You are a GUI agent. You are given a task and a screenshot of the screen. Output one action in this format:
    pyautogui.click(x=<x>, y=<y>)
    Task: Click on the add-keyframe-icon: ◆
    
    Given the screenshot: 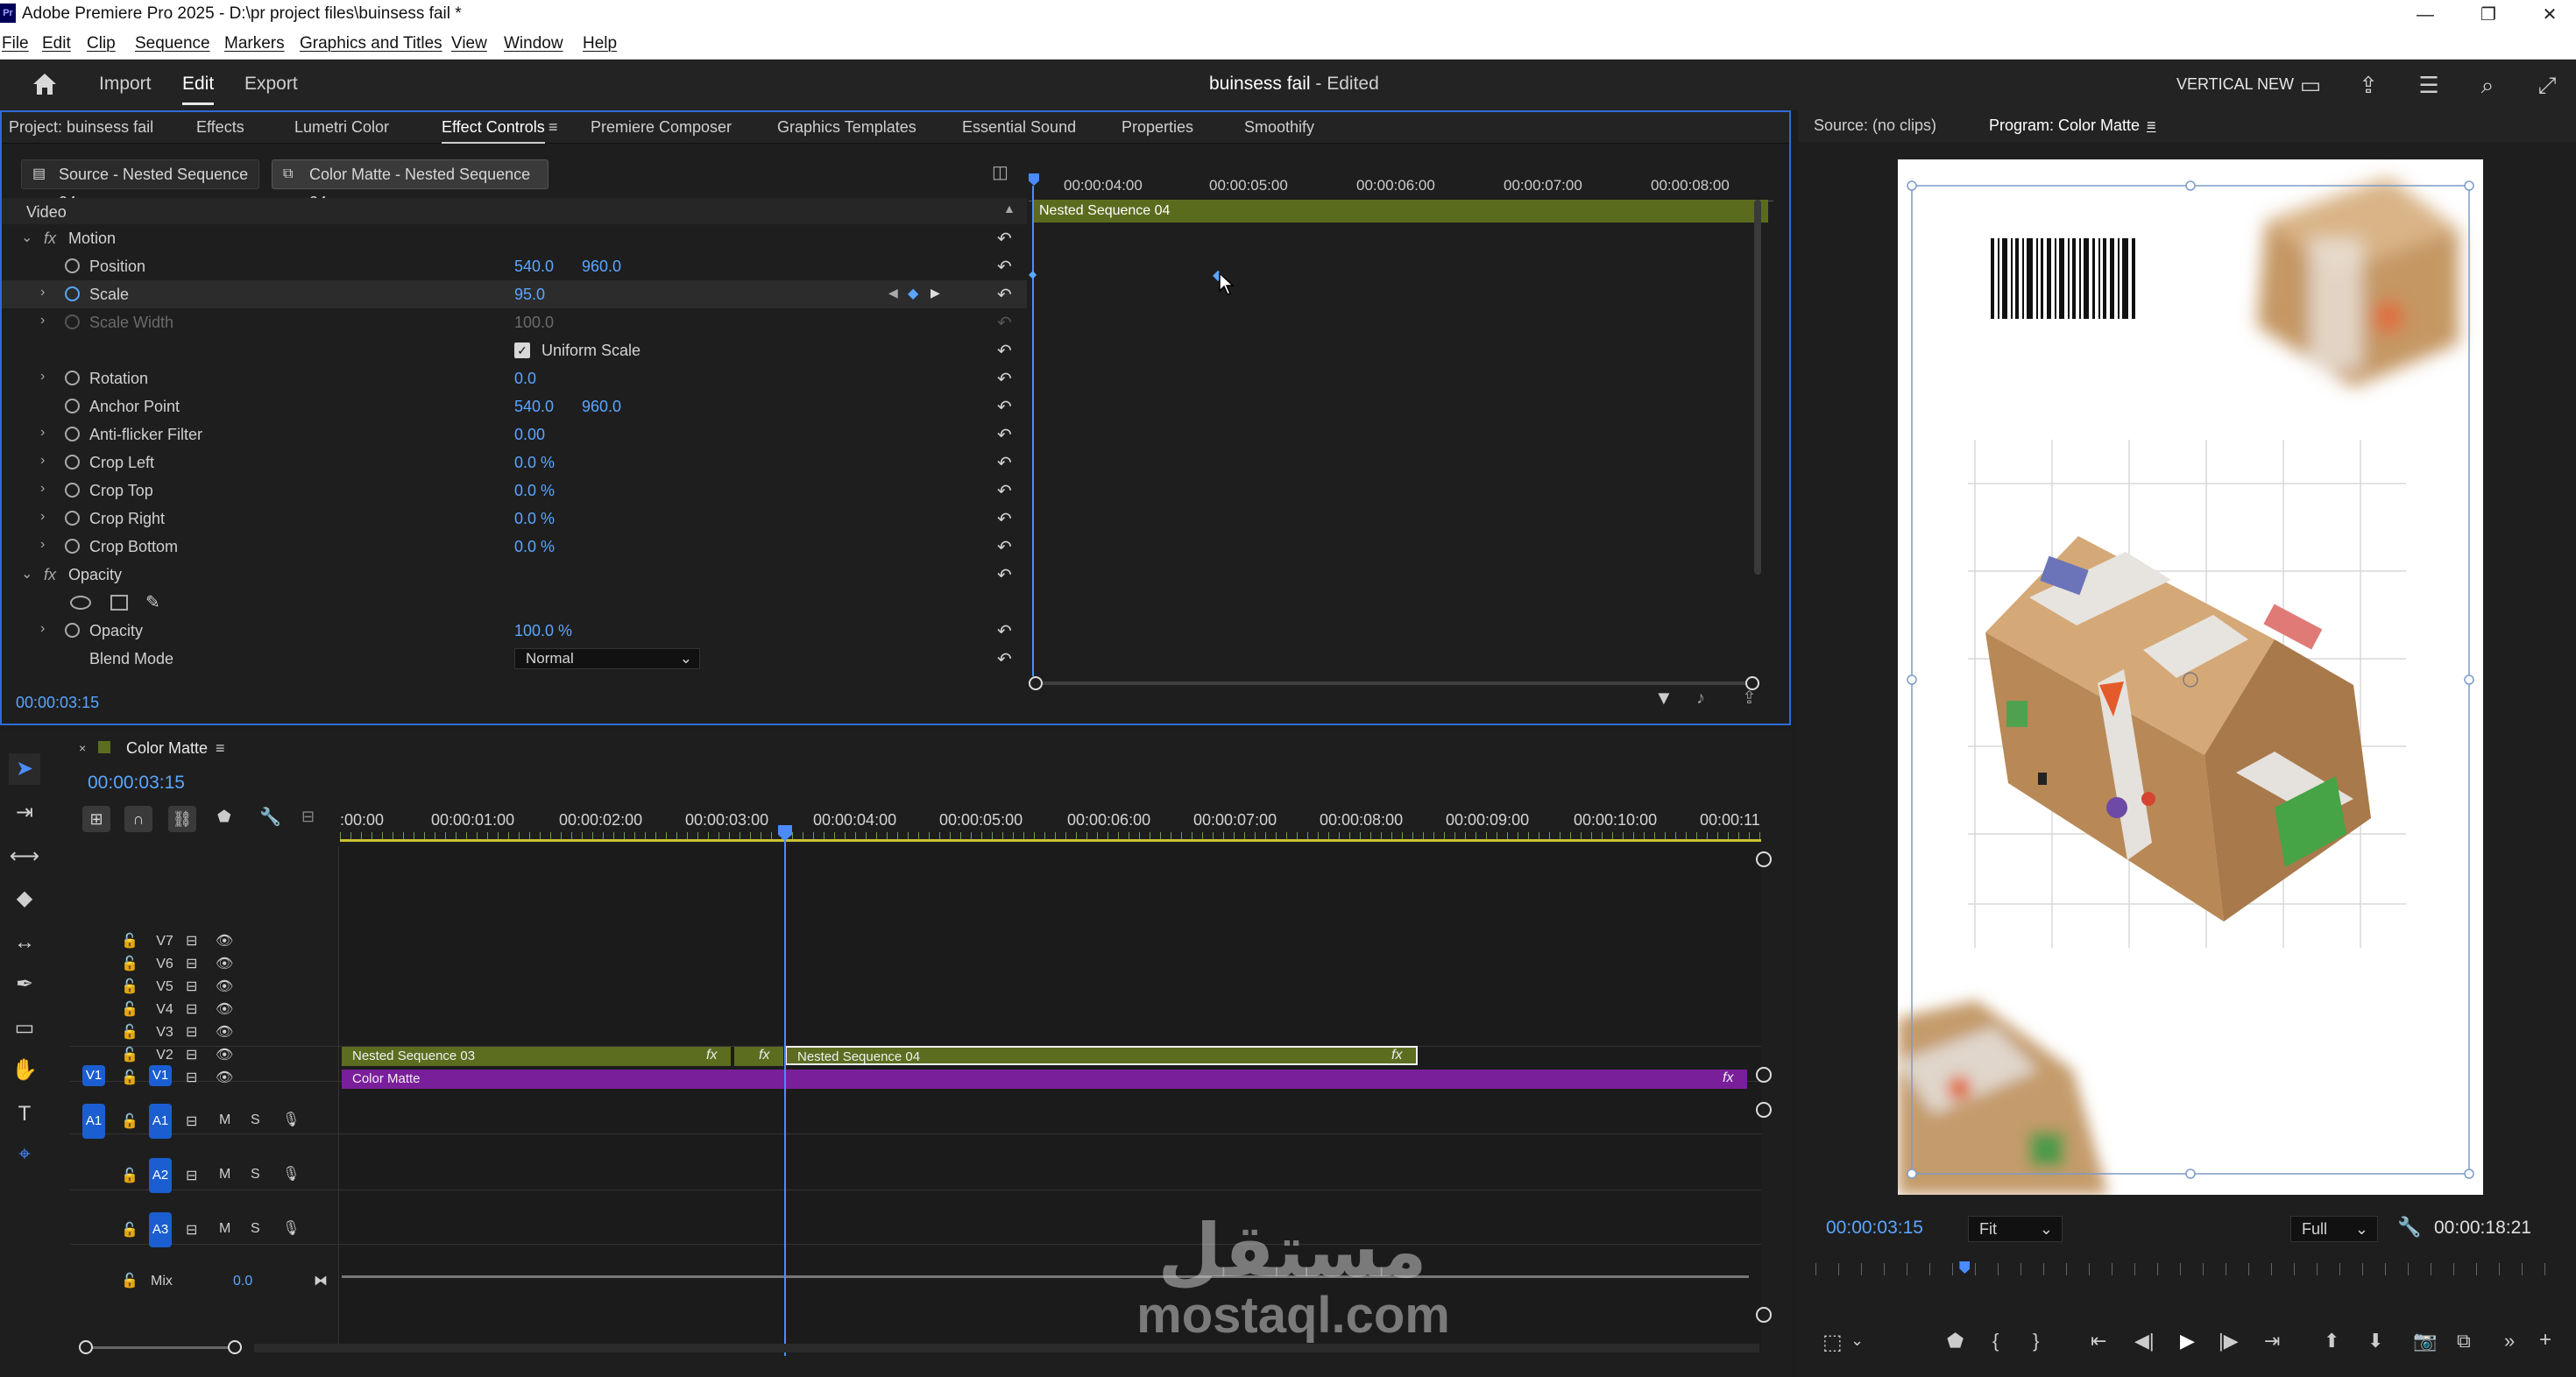 What is the action you would take?
    pyautogui.click(x=913, y=293)
    